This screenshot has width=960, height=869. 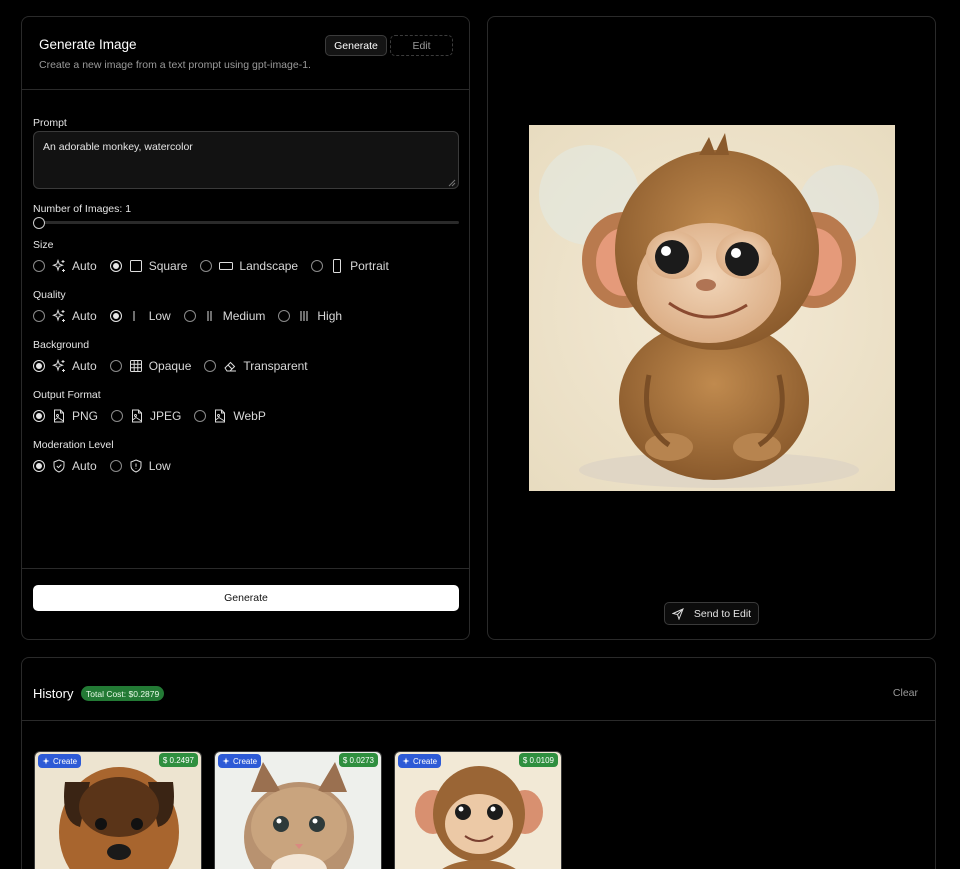 I want to click on size-option-portrait: Portrait, so click(x=350, y=266).